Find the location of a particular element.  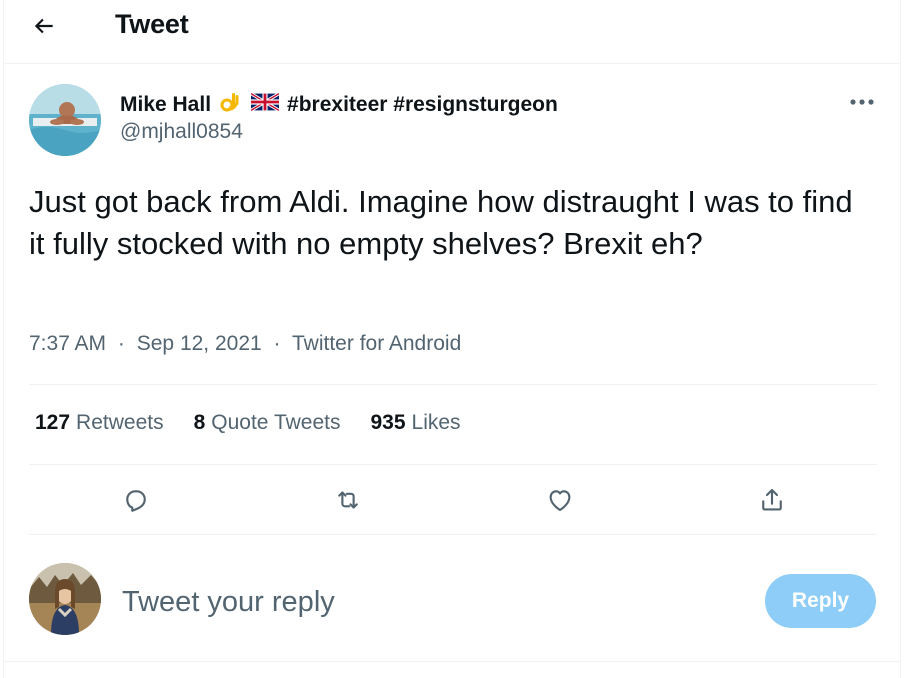

author-avatar is located at coordinates (65, 120).